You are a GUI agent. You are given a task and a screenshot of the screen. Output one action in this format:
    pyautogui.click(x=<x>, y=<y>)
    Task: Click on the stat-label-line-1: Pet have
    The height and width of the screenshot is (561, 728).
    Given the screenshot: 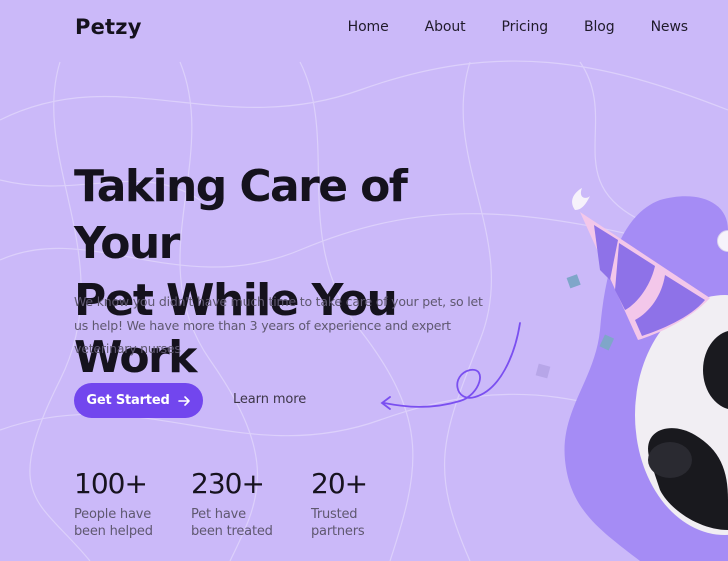 What is the action you would take?
    pyautogui.click(x=218, y=514)
    